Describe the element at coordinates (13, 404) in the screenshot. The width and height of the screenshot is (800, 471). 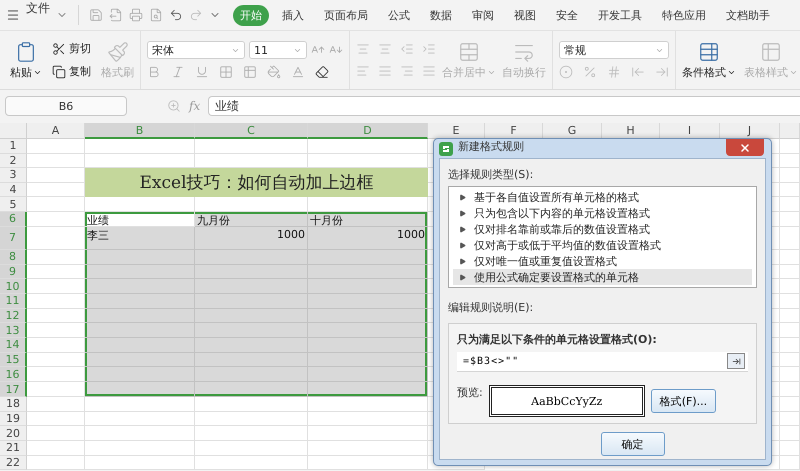
I see `row-header: 18` at that location.